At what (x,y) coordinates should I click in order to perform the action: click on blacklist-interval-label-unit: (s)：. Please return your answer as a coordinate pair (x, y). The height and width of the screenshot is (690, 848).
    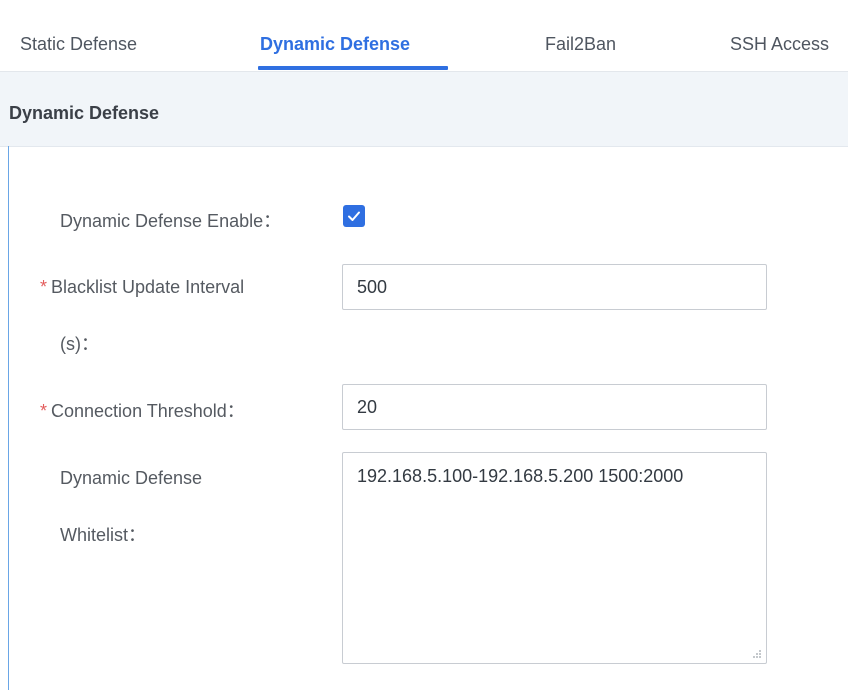
    Looking at the image, I should click on (79, 344).